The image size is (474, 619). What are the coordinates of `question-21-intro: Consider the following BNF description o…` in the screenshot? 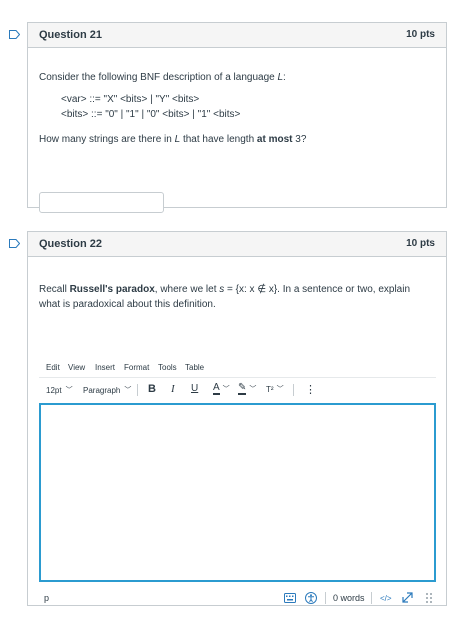 It's located at (162, 77).